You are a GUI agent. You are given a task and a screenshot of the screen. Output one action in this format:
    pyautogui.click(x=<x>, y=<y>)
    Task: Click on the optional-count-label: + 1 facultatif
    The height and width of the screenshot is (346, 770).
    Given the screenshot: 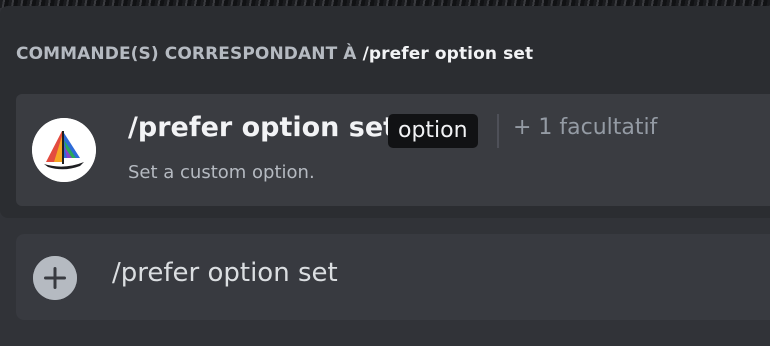 What is the action you would take?
    pyautogui.click(x=585, y=127)
    